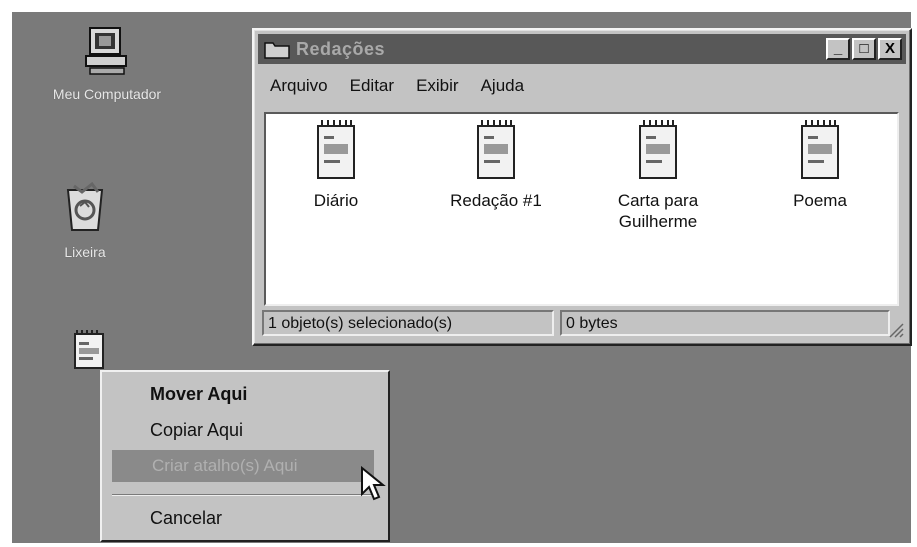  Describe the element at coordinates (838, 49) in the screenshot. I see `minimize-button: _` at that location.